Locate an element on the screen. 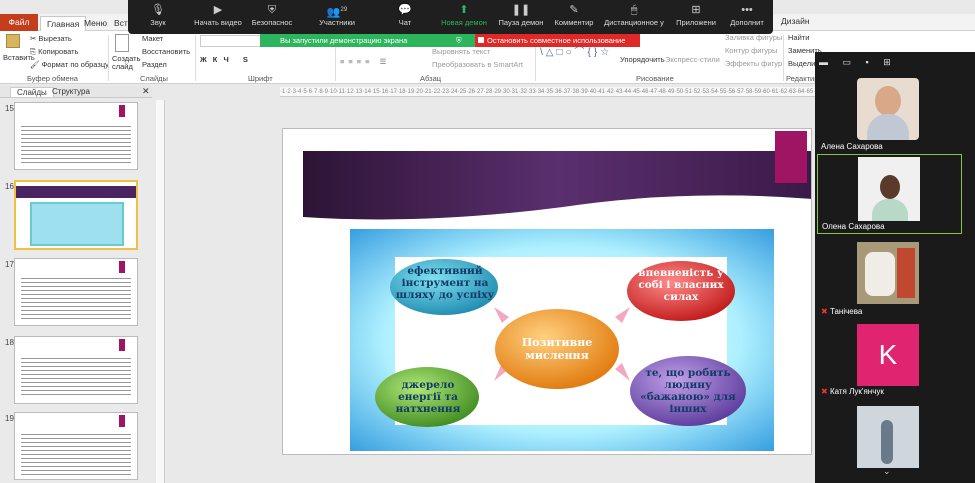  thumb-number: 19 is located at coordinates (9, 418).